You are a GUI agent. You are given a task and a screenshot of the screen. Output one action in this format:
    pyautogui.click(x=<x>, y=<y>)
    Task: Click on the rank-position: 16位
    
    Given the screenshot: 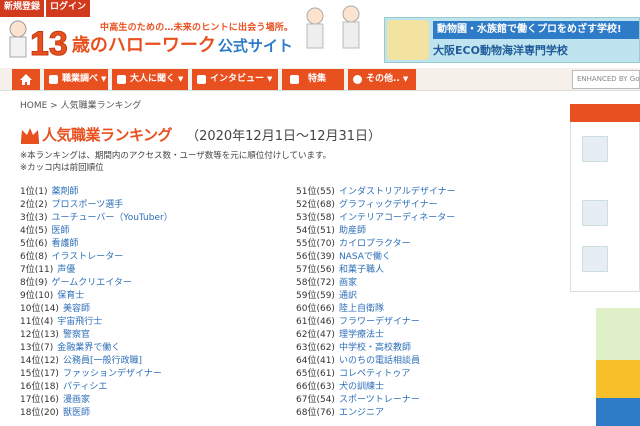 What is the action you would take?
    pyautogui.click(x=30, y=387)
    